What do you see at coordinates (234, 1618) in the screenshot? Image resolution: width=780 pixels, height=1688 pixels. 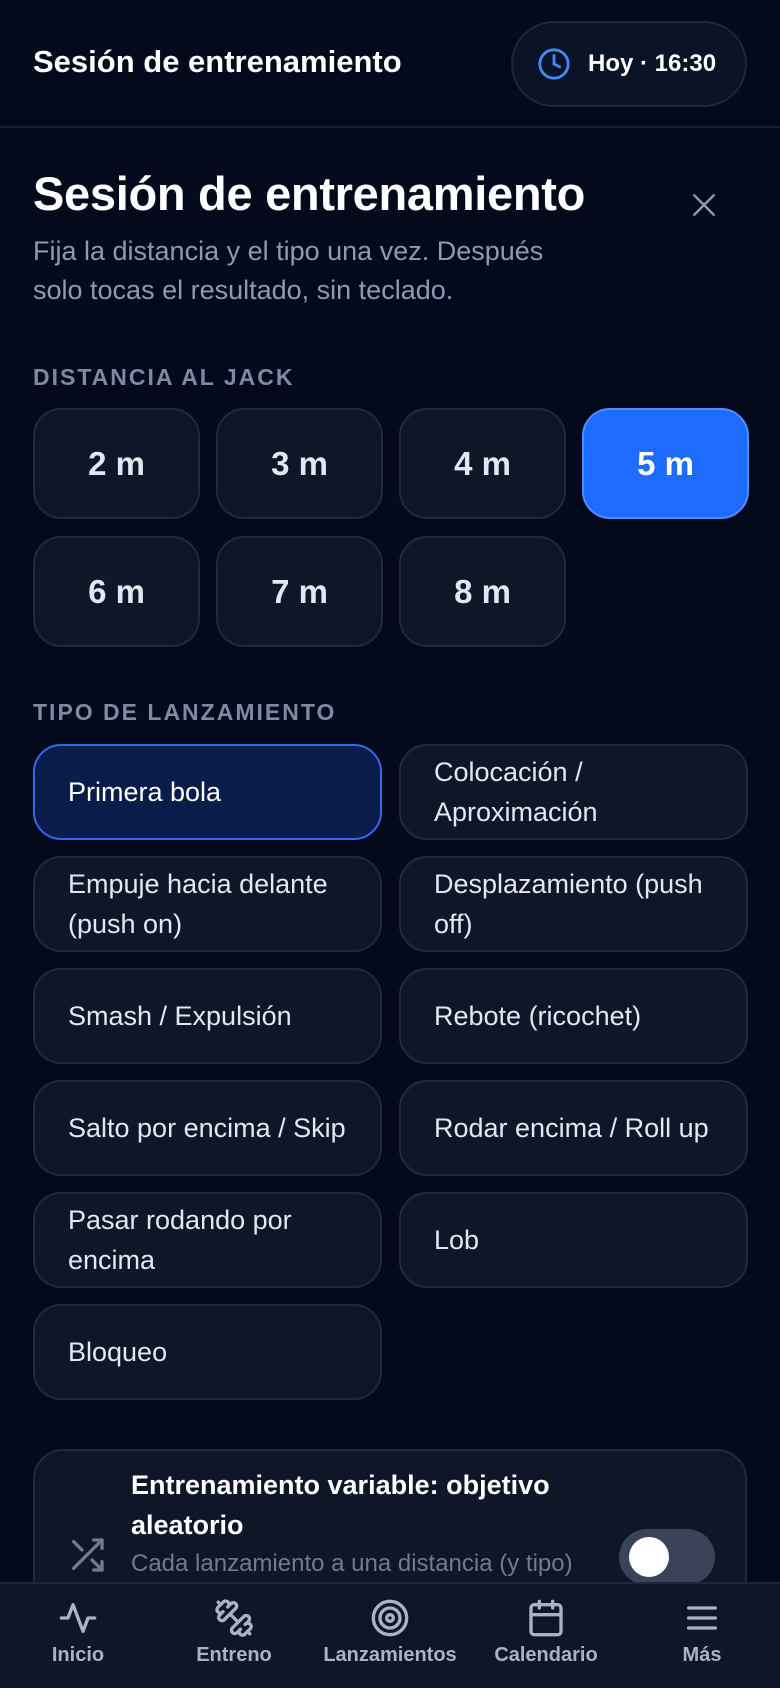 I see `dumbbell-icon` at bounding box center [234, 1618].